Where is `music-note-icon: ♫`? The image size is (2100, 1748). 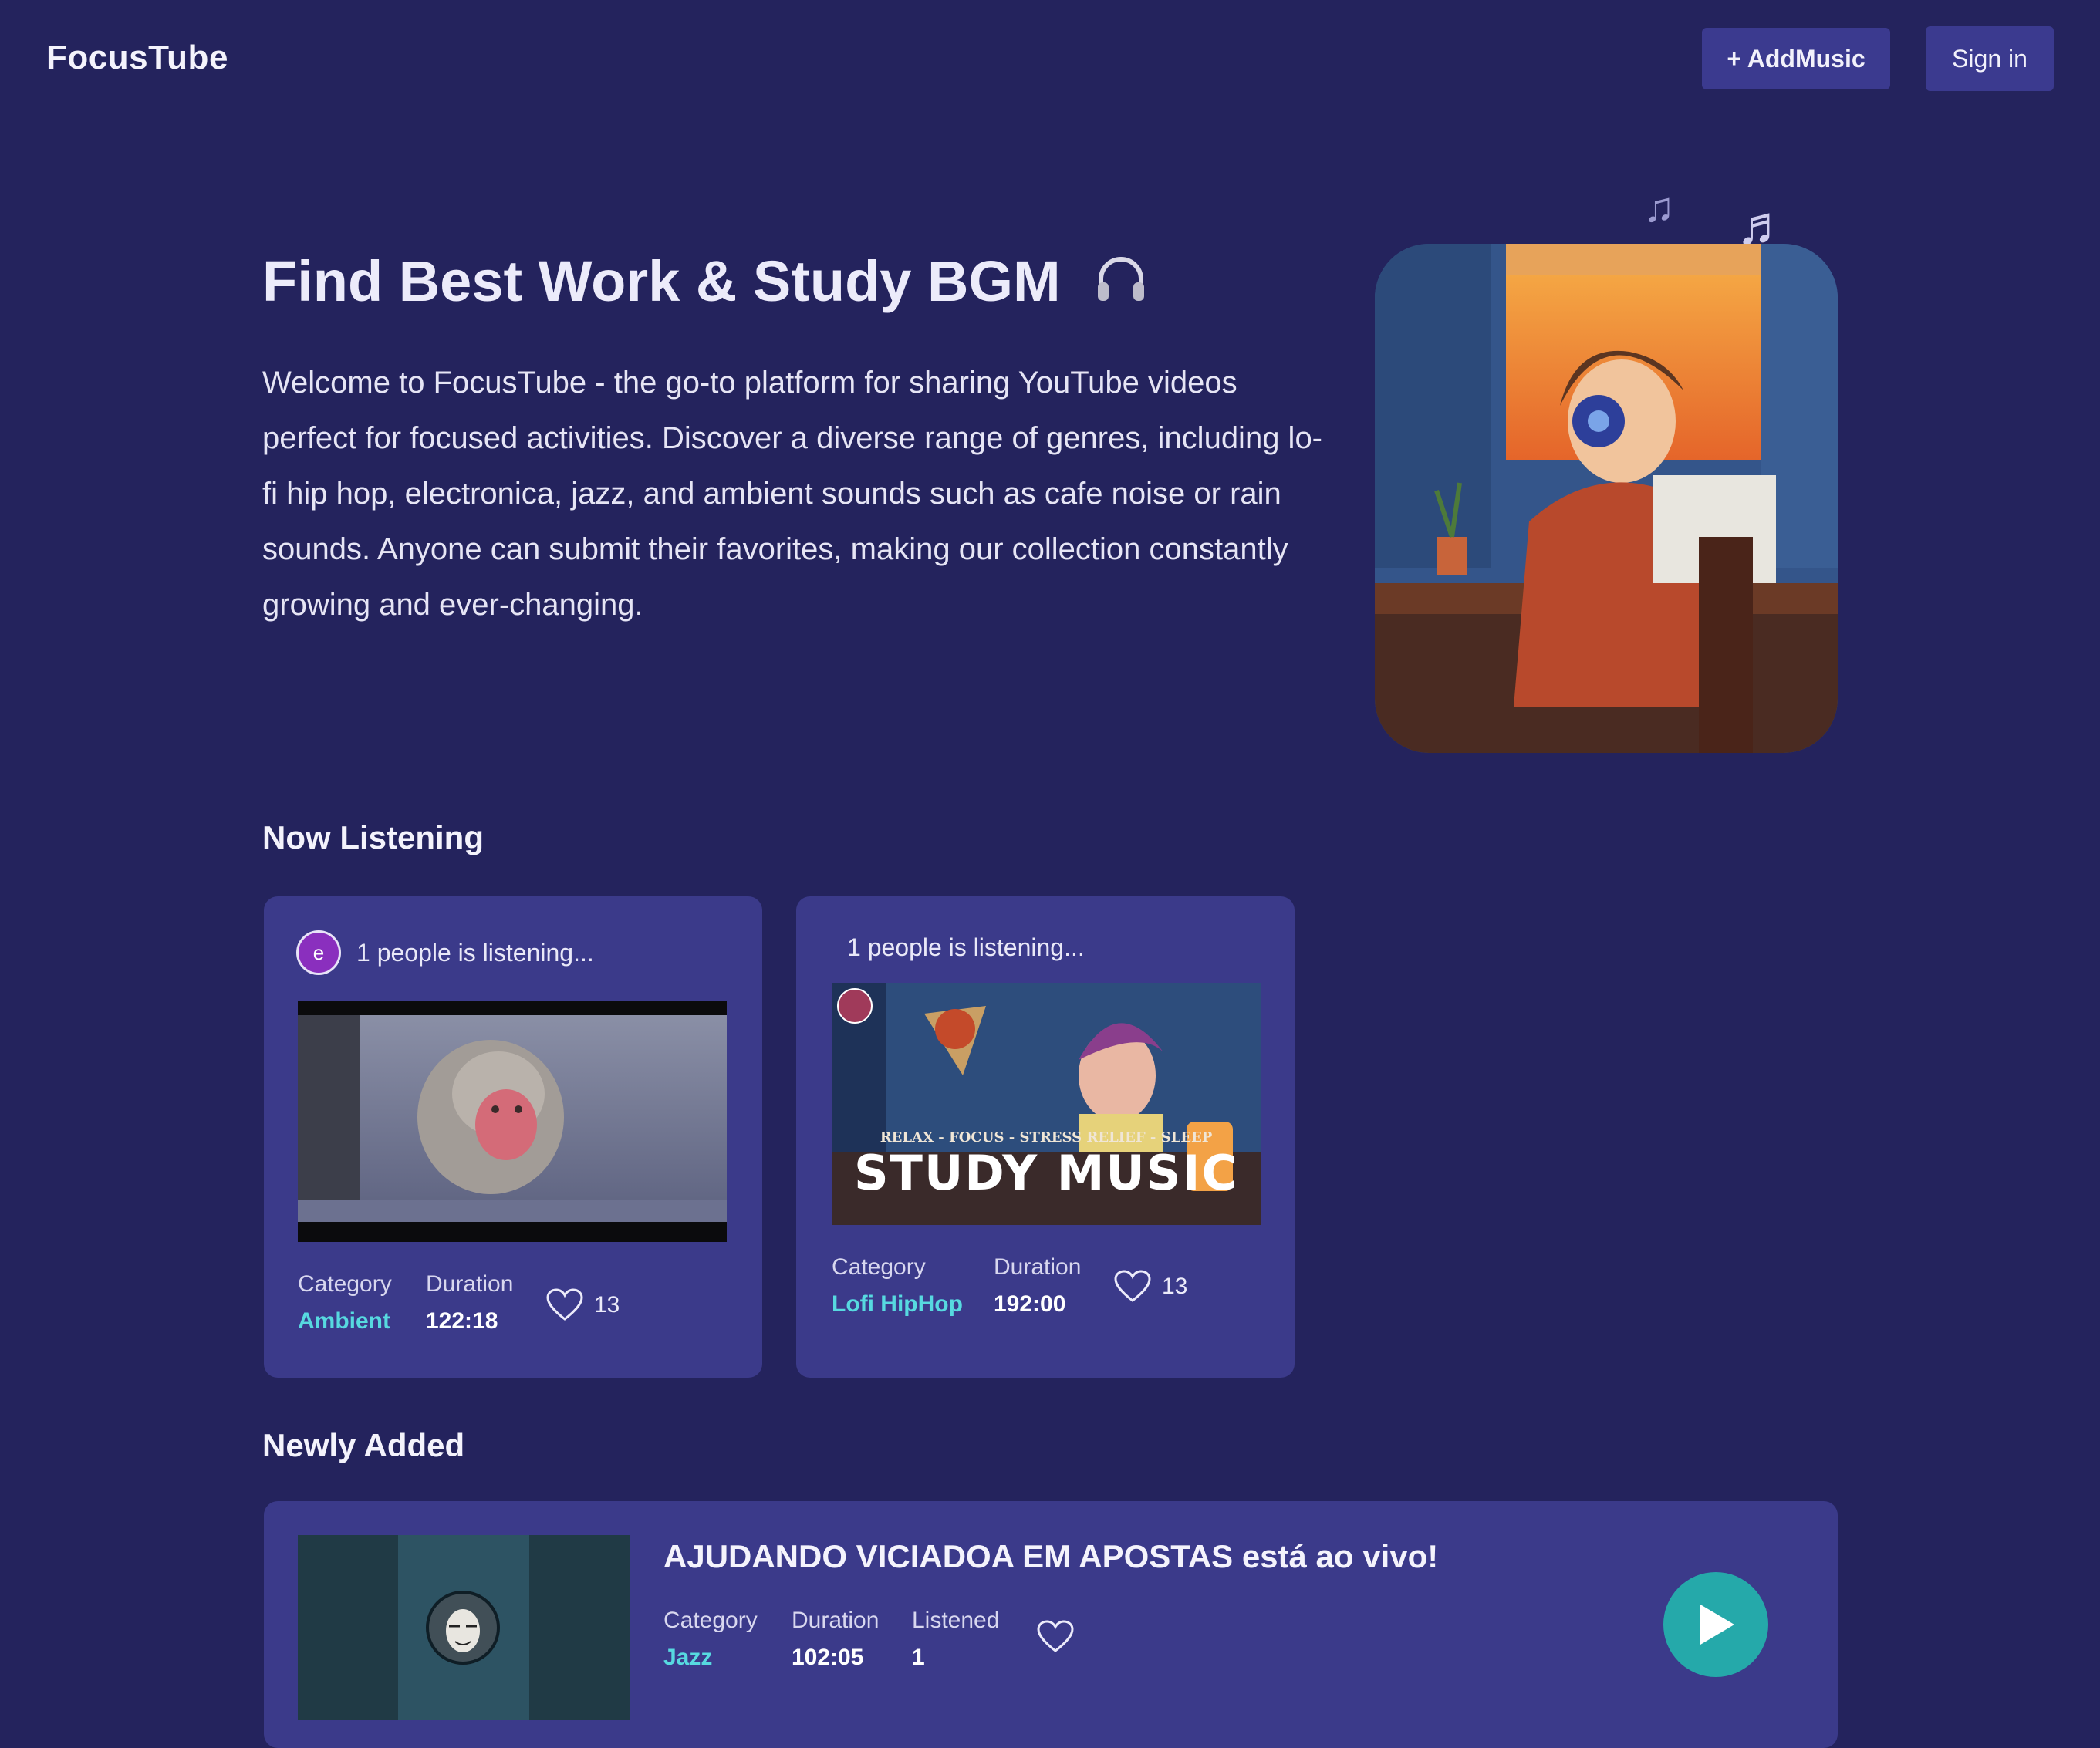
music-note-icon: ♫ is located at coordinates (1659, 208).